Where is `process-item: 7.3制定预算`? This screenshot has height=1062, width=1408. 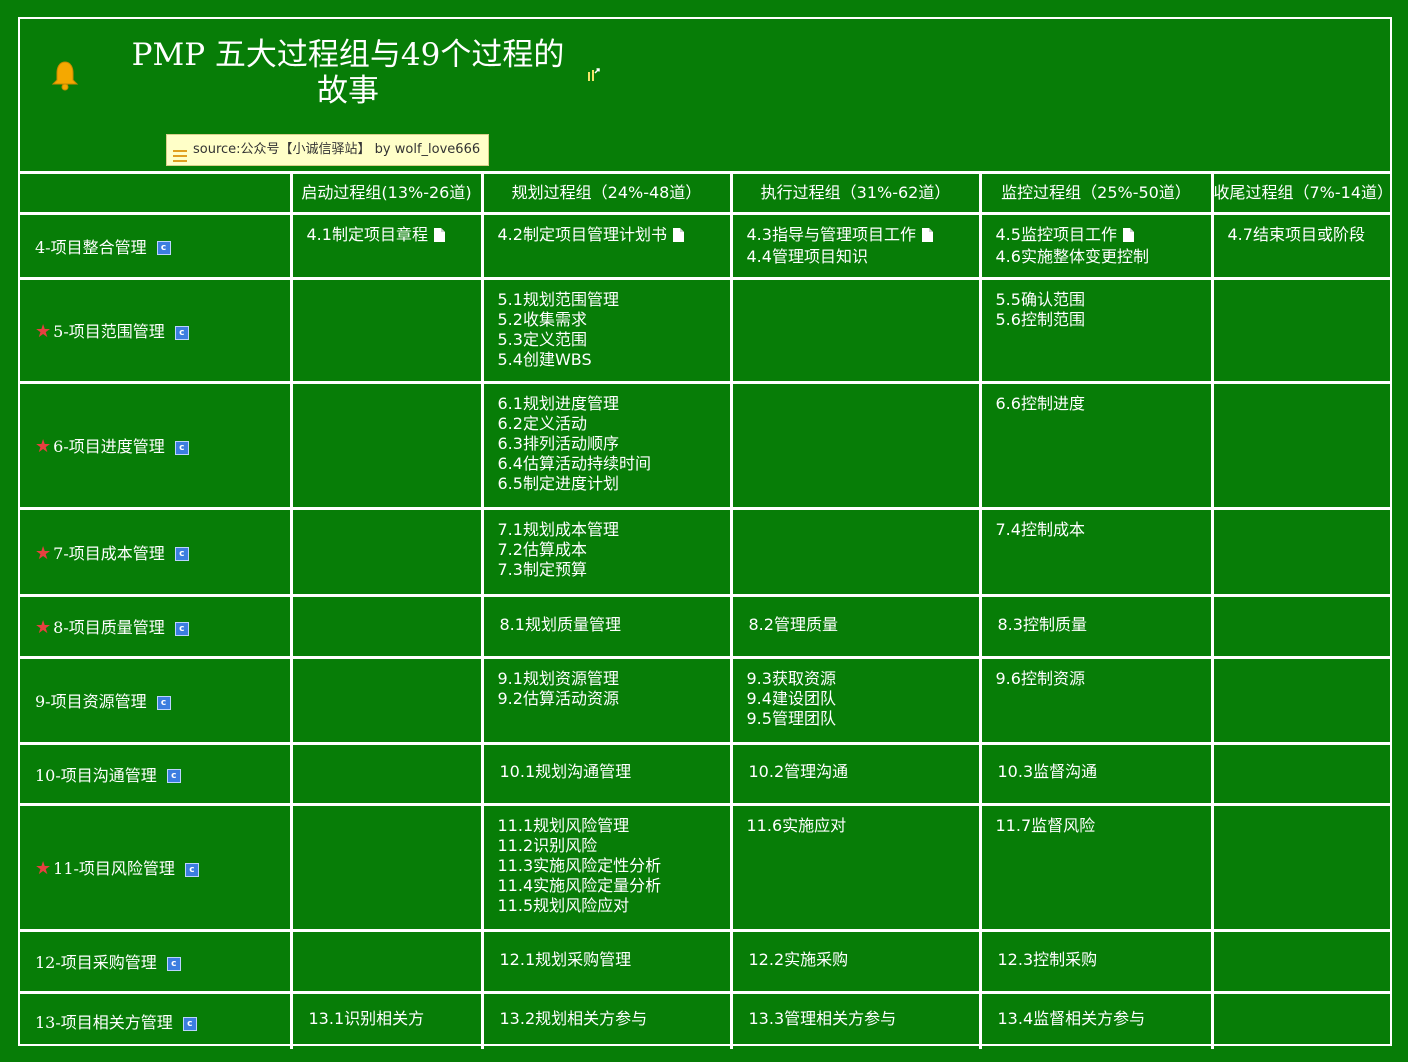 process-item: 7.3制定预算 is located at coordinates (614, 570).